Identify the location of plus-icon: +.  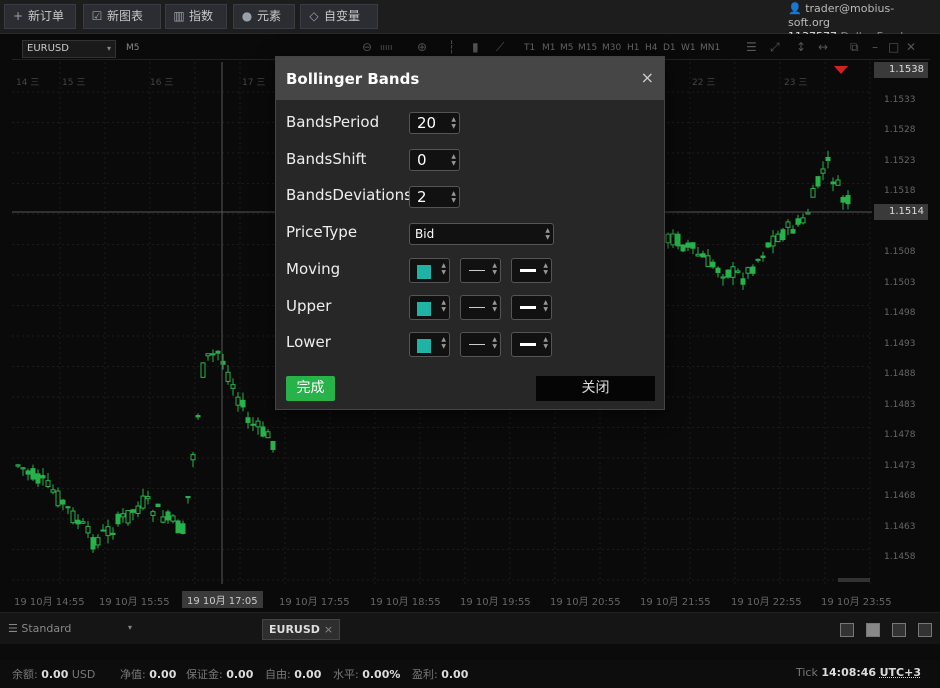
(18, 16).